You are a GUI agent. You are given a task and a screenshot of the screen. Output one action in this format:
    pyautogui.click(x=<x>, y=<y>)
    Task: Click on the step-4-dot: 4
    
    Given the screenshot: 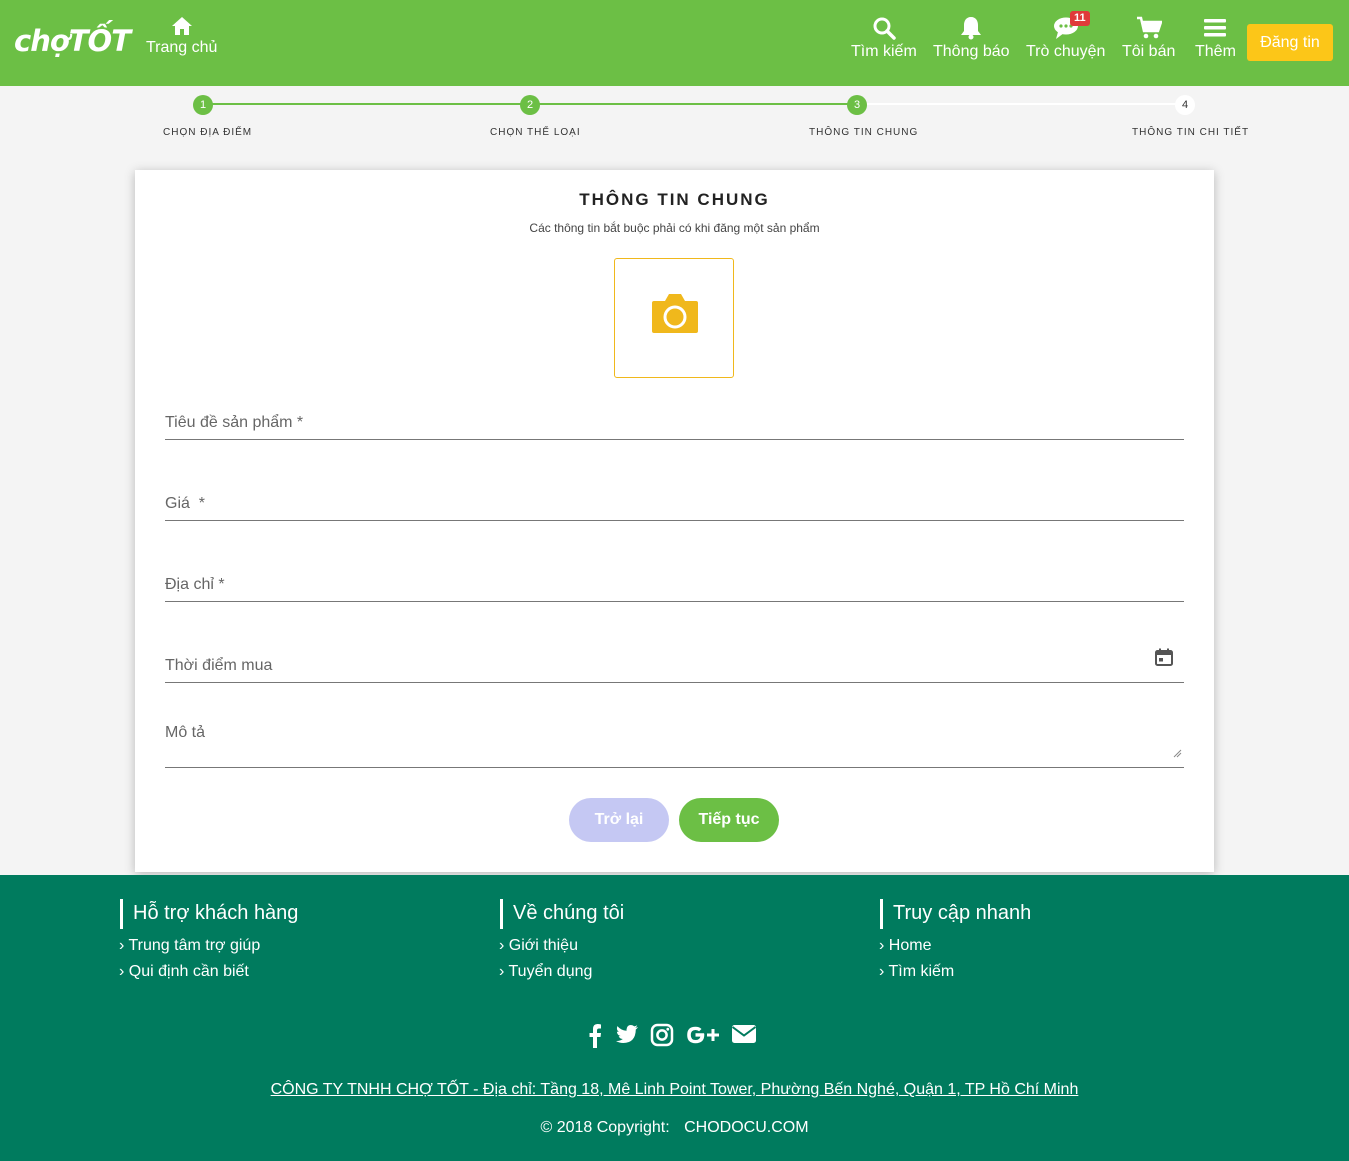 What is the action you would take?
    pyautogui.click(x=1185, y=105)
    